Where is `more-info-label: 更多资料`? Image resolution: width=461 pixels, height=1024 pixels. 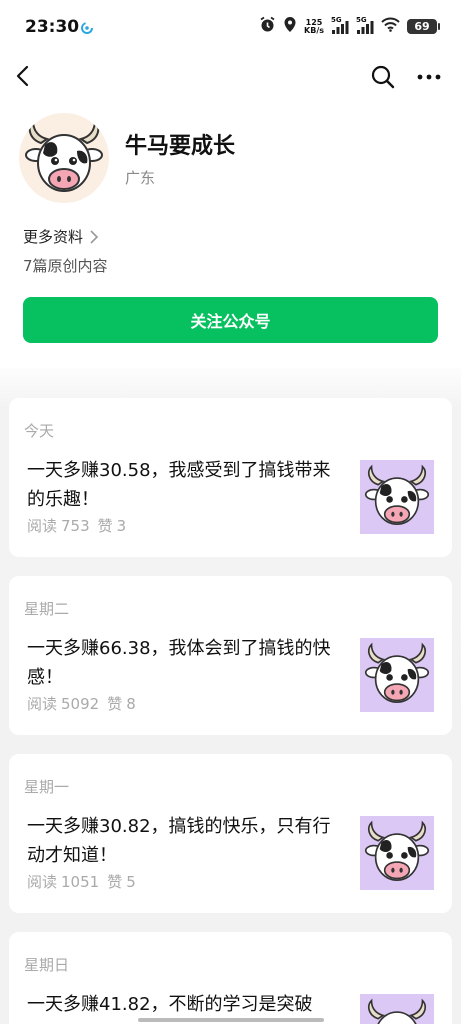
more-info-label: 更多资料 is located at coordinates (53, 237).